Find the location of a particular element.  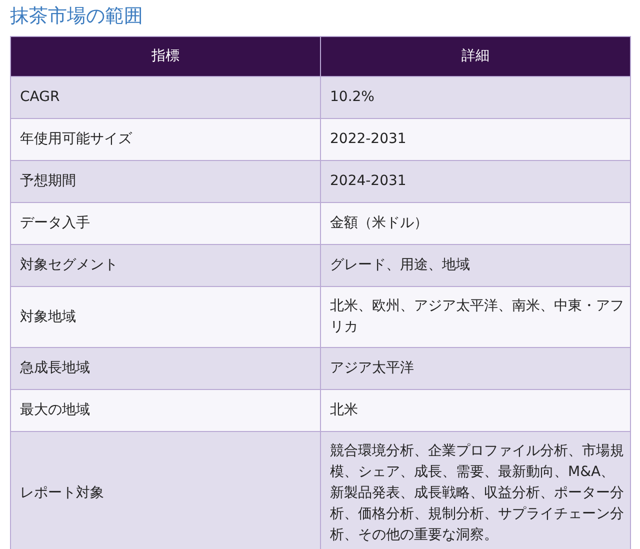

table-cell: レポート対象 is located at coordinates (165, 490).